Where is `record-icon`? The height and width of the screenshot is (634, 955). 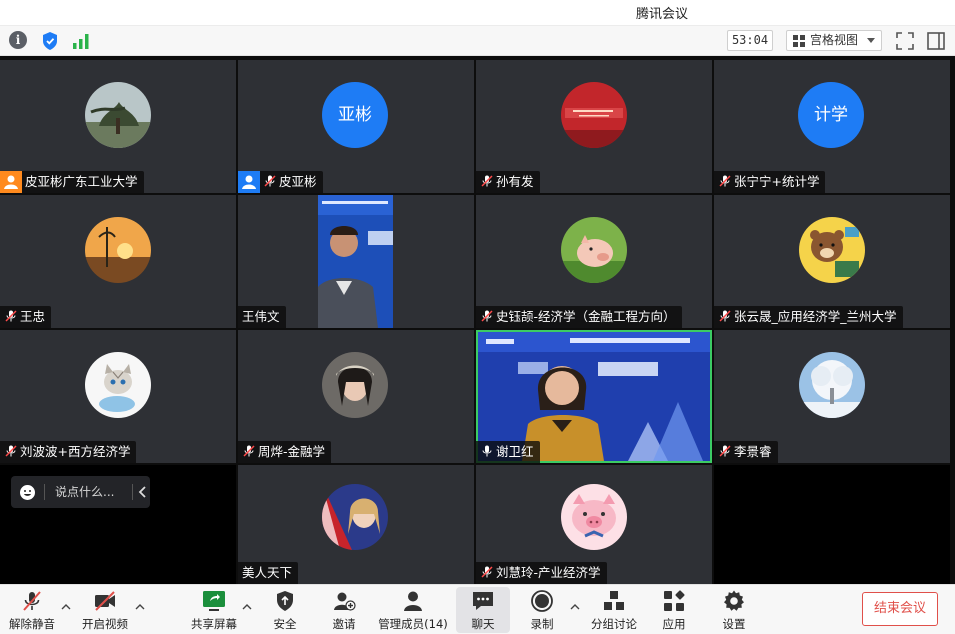 record-icon is located at coordinates (542, 601).